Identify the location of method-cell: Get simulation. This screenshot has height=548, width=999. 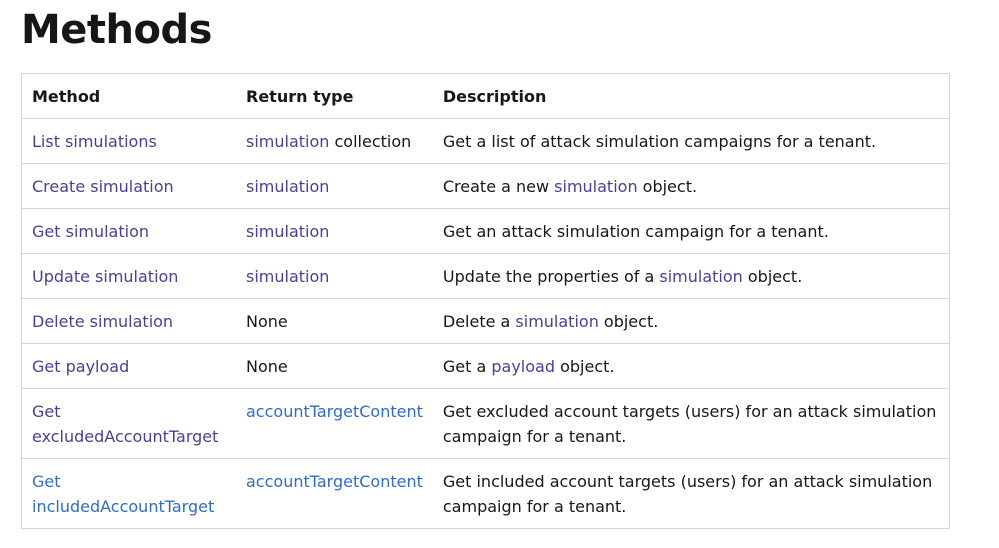
(128, 231).